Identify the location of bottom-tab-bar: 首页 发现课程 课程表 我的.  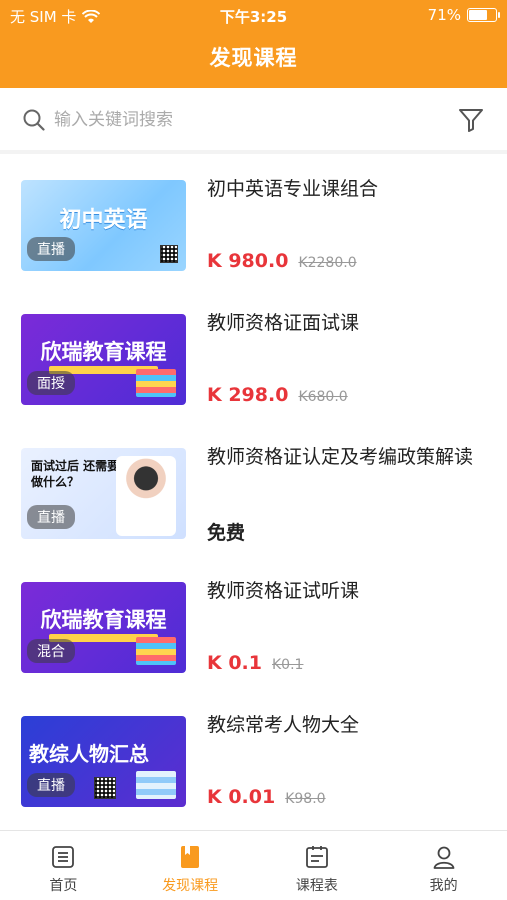
(253, 865).